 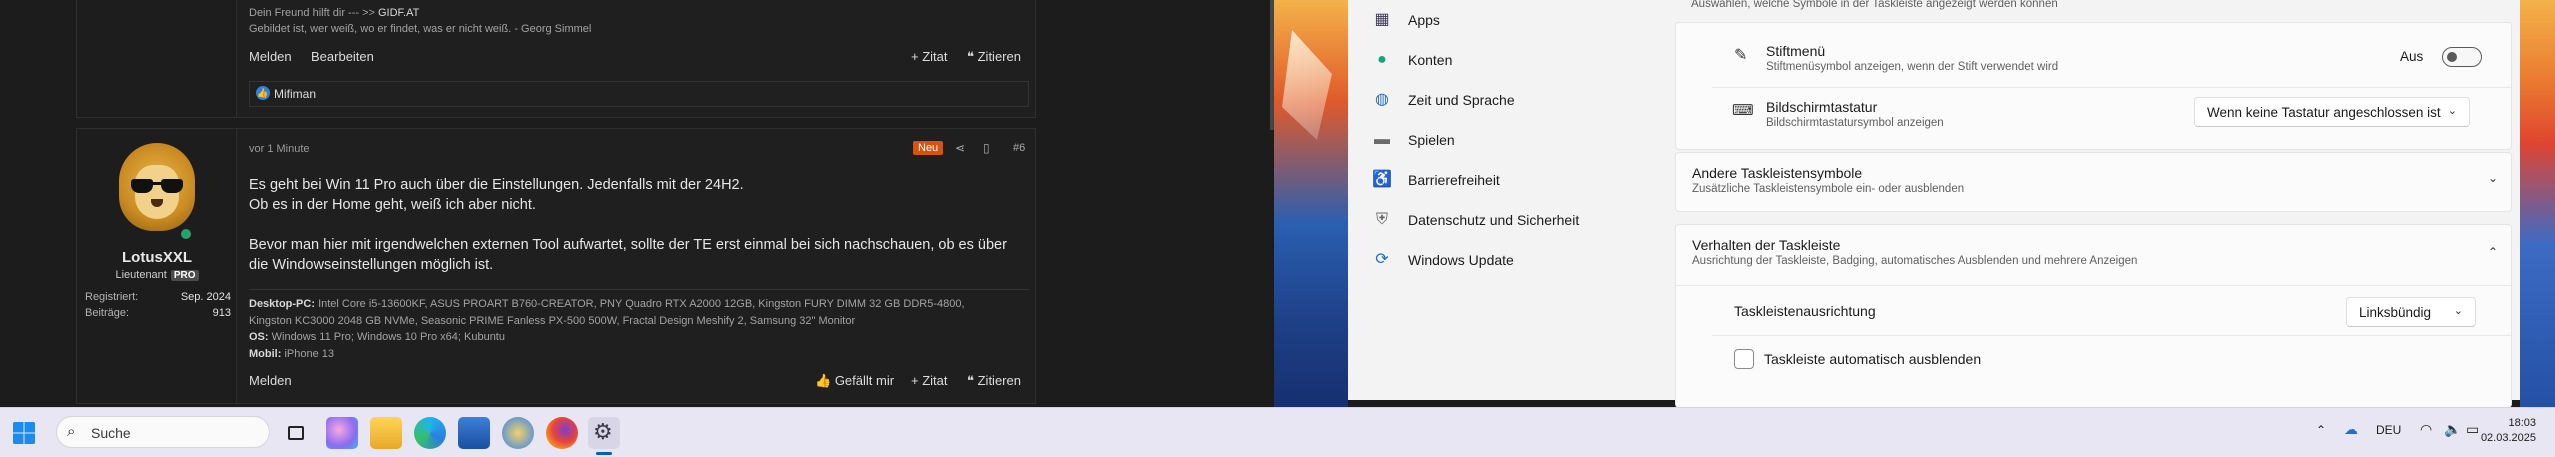 I want to click on update-icon: ⟳, so click(x=1382, y=259).